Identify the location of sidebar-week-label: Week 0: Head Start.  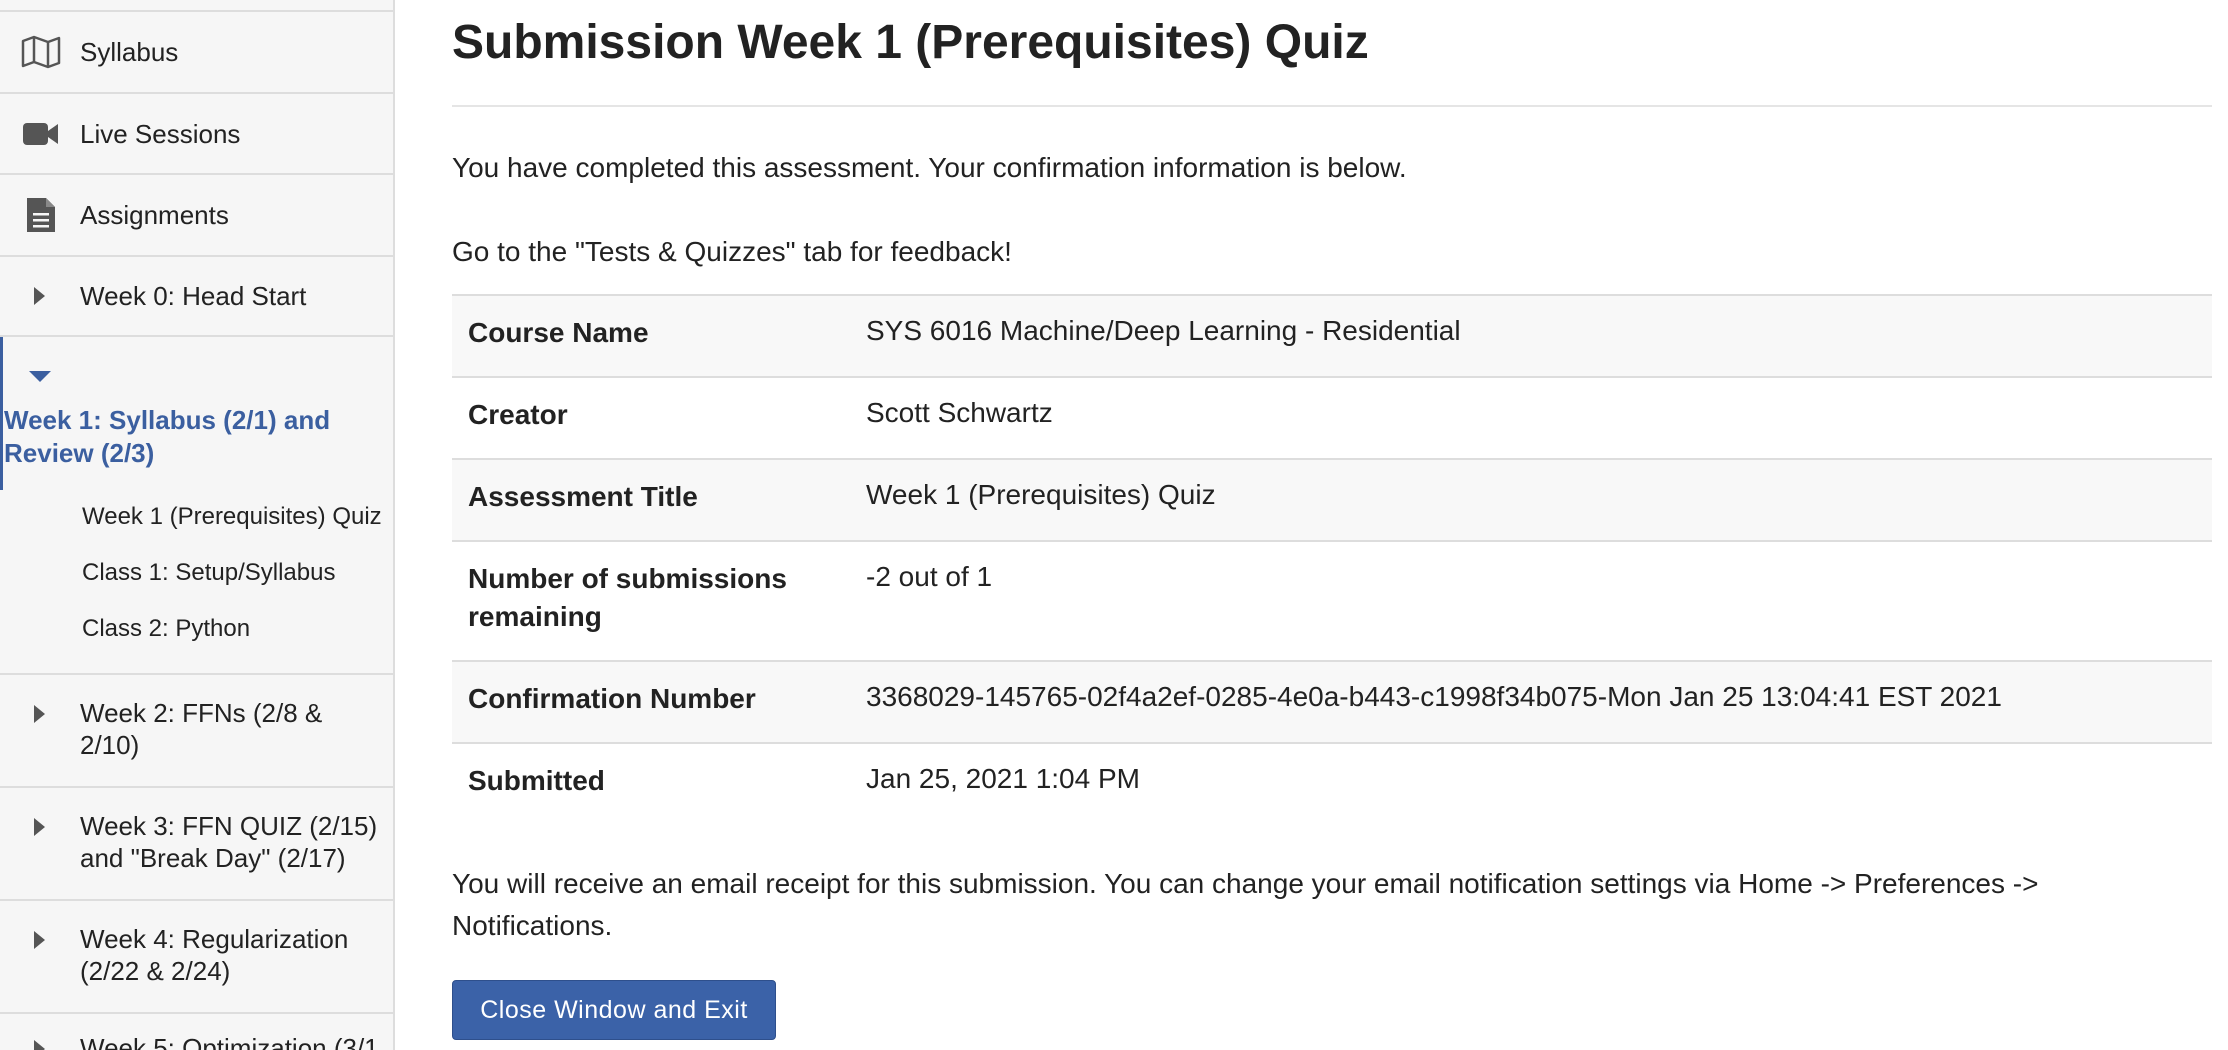
(193, 296).